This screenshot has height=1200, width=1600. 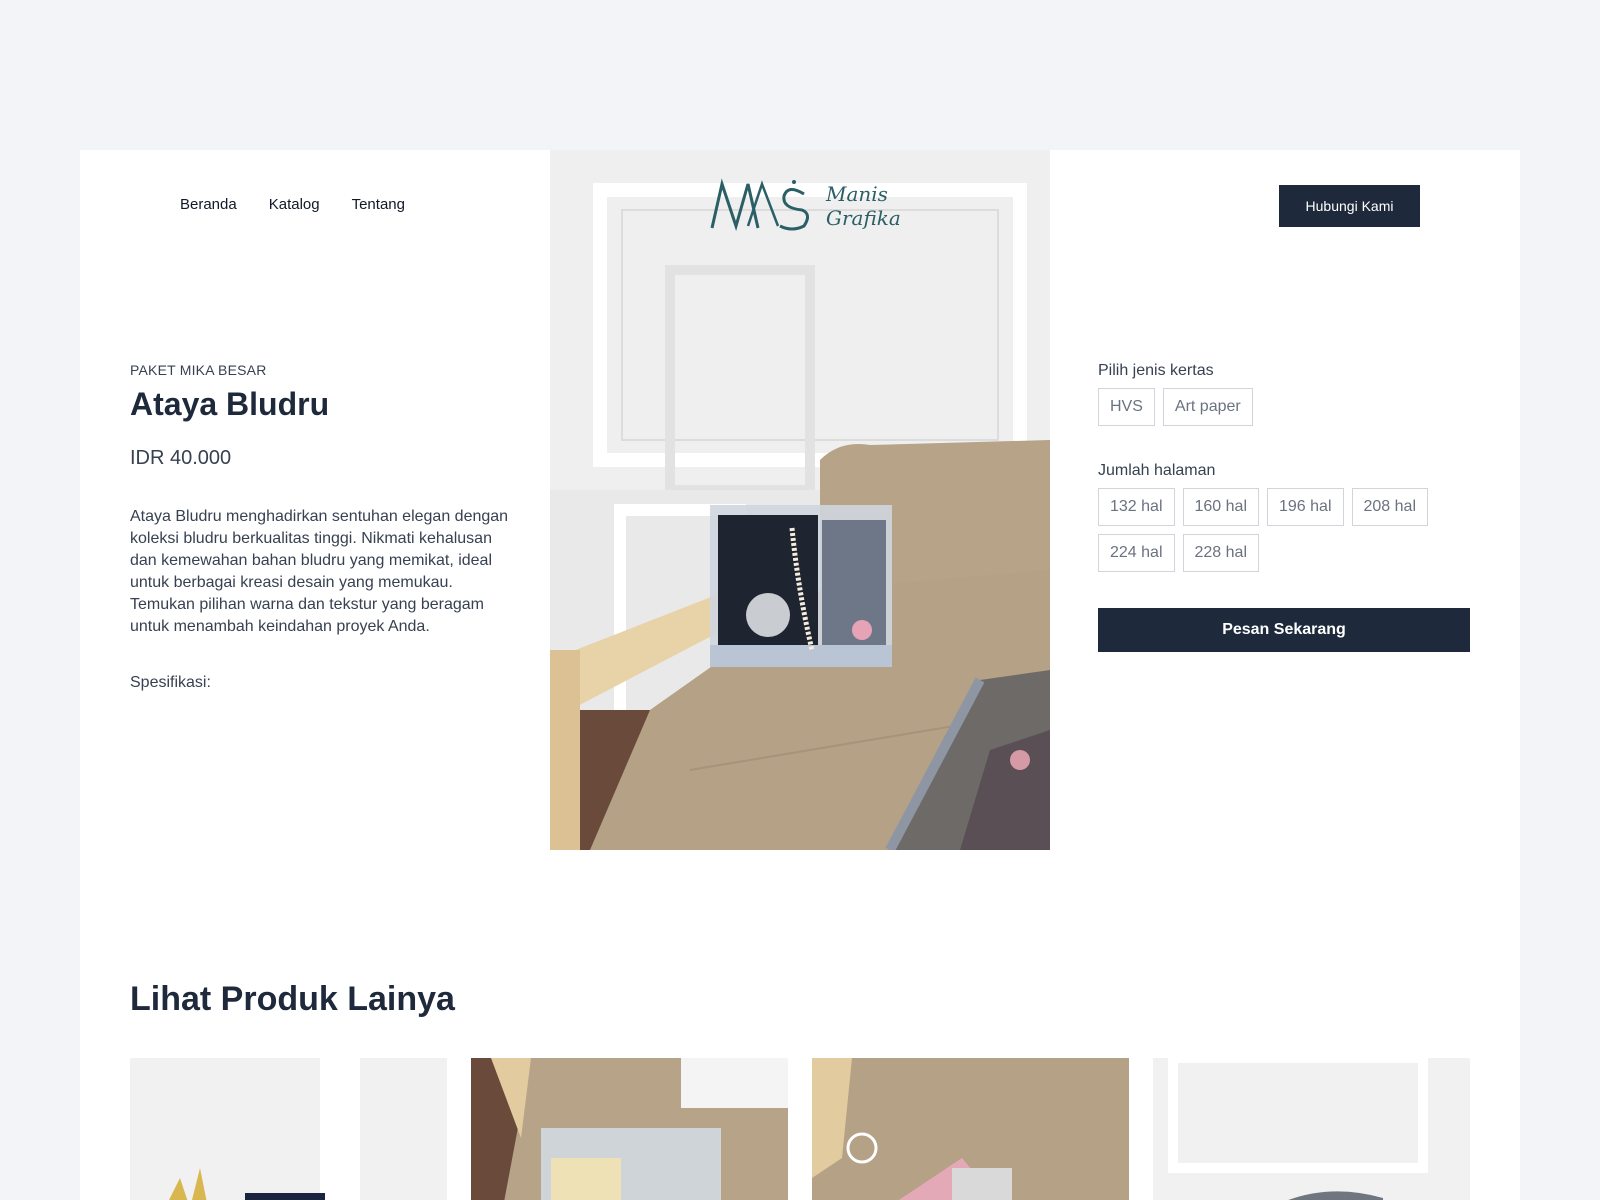 I want to click on page-option-132: 132 hal, so click(x=1136, y=507).